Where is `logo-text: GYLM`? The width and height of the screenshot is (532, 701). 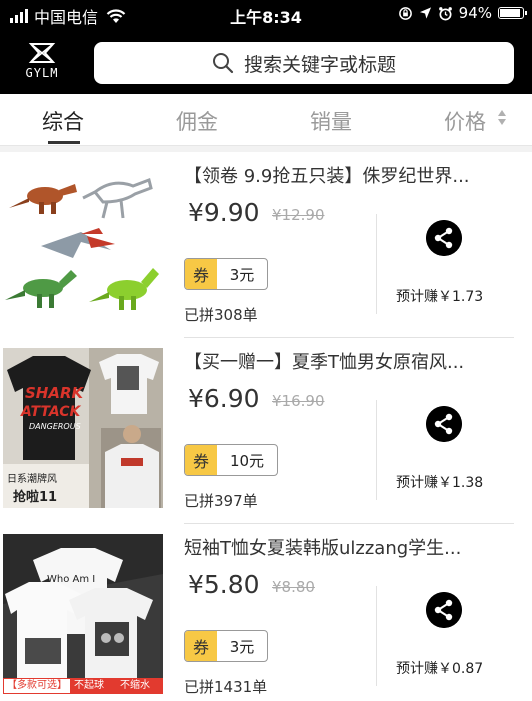 logo-text: GYLM is located at coordinates (42, 73).